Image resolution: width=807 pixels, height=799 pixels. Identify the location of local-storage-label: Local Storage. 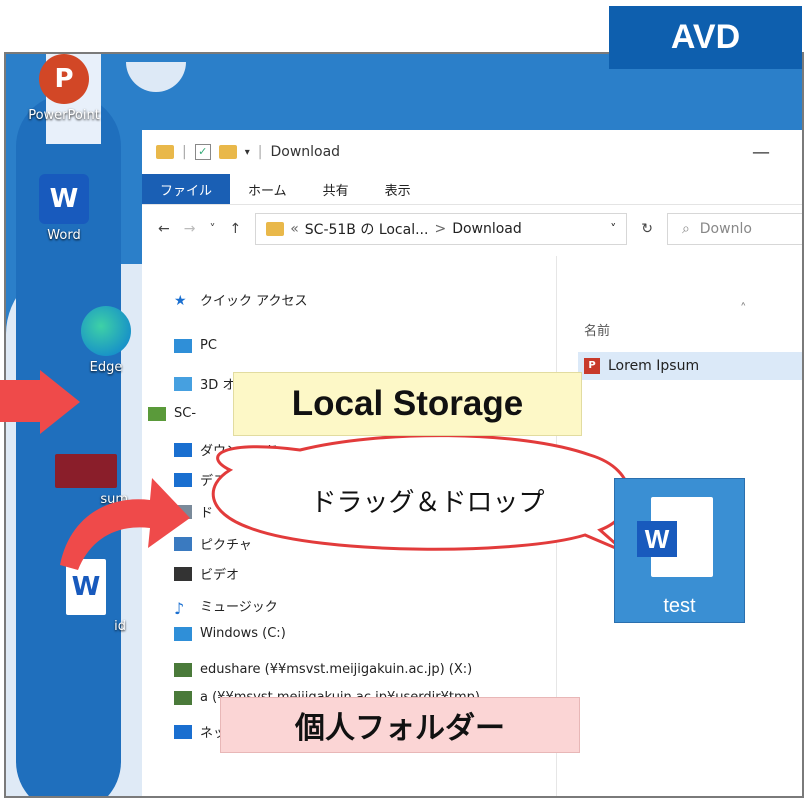
(407, 404).